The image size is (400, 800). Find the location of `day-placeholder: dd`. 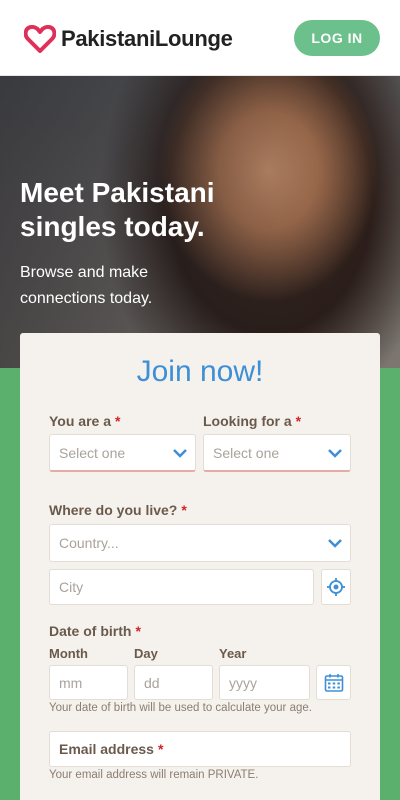

day-placeholder: dd is located at coordinates (152, 682).